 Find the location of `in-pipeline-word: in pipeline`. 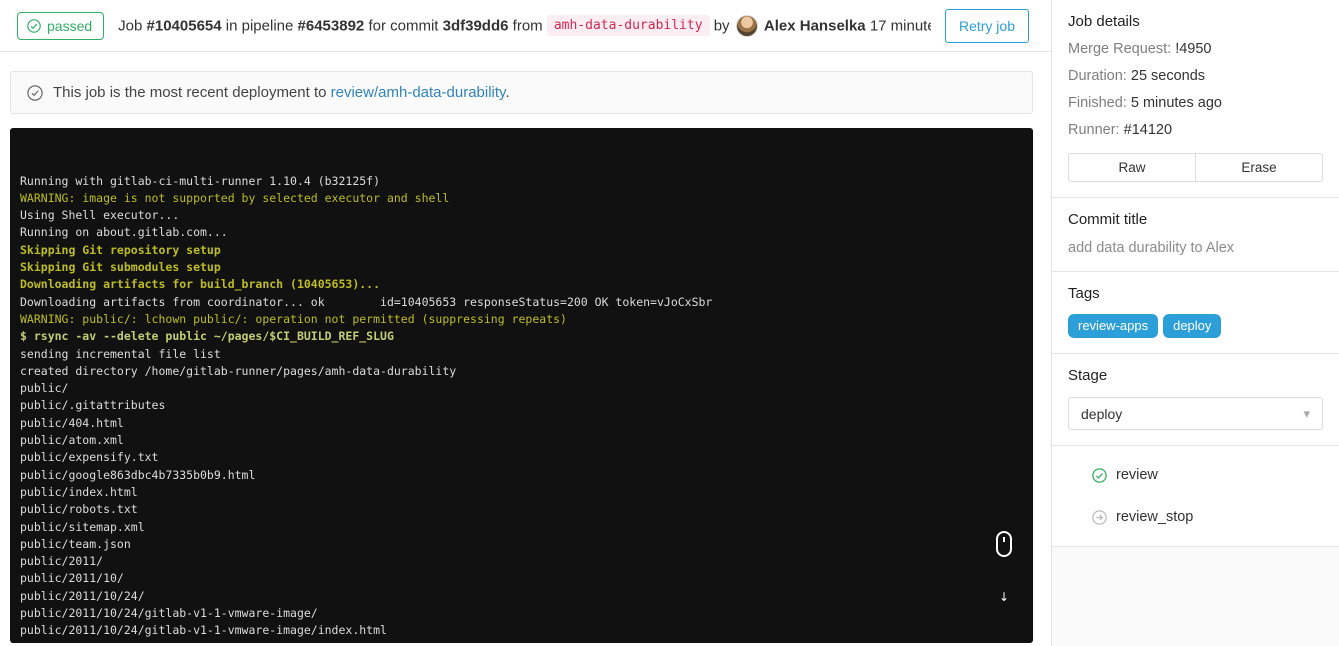

in-pipeline-word: in pipeline is located at coordinates (259, 25).